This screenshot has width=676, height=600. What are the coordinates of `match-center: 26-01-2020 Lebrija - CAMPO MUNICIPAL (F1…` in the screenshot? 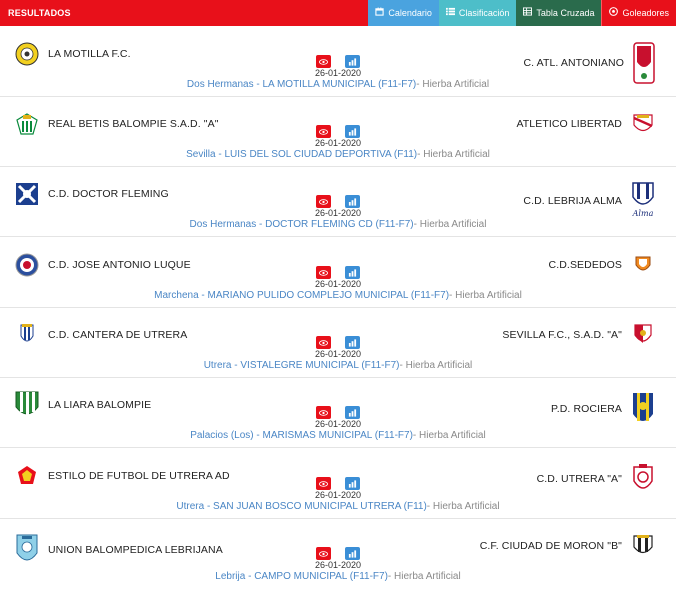 It's located at (338, 565).